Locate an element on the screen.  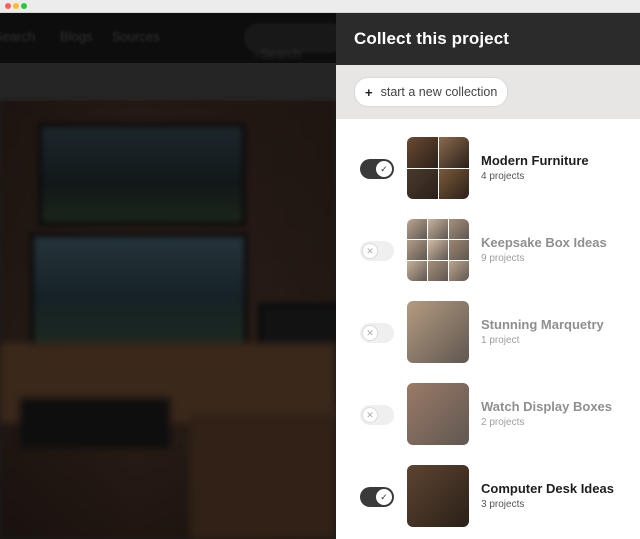
collection-count: 3 projects is located at coordinates (503, 504).